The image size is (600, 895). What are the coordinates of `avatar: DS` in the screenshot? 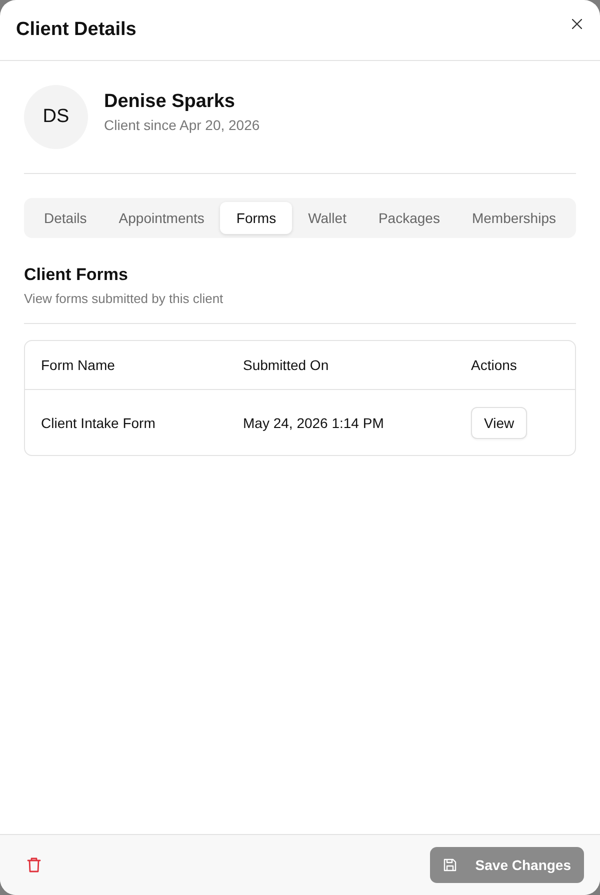 It's located at (56, 117).